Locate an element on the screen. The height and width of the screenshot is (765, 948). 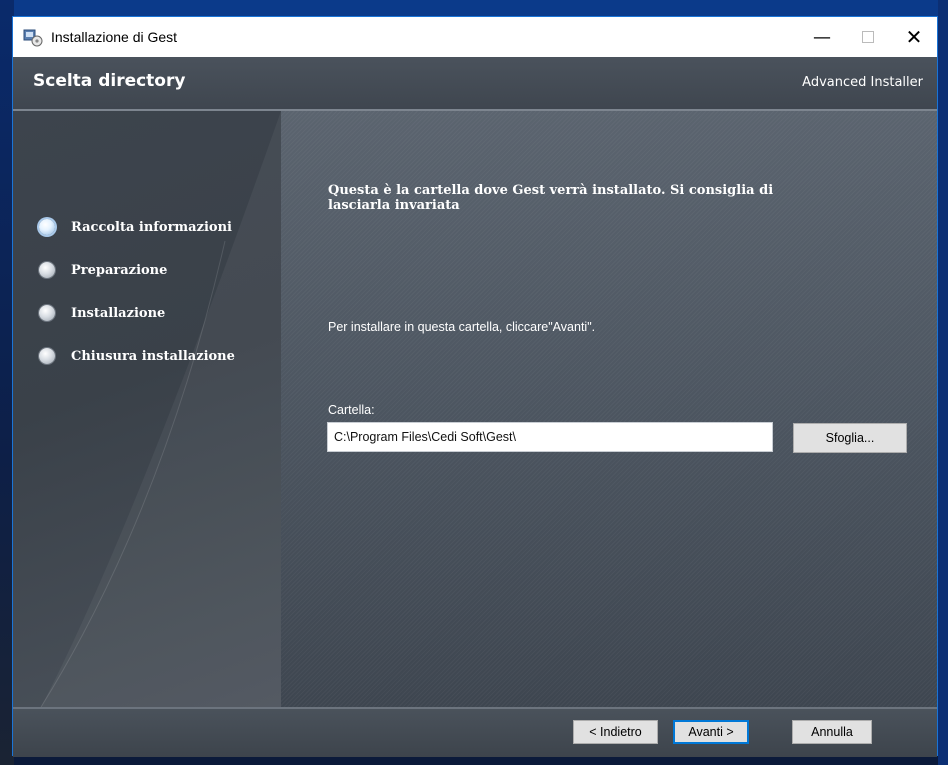
step-label: Raccolta informazioni is located at coordinates (151, 227).